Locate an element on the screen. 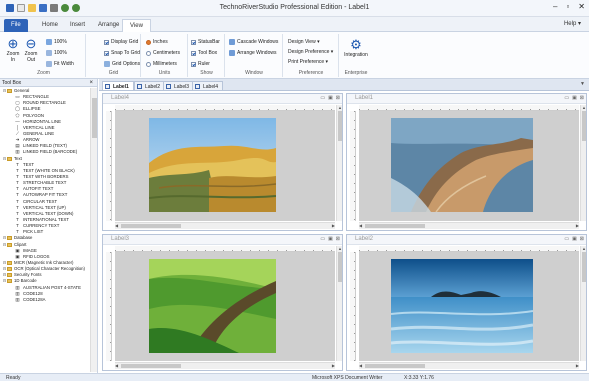 This screenshot has height=381, width=589. maximize-button: ▫ is located at coordinates (567, 6).